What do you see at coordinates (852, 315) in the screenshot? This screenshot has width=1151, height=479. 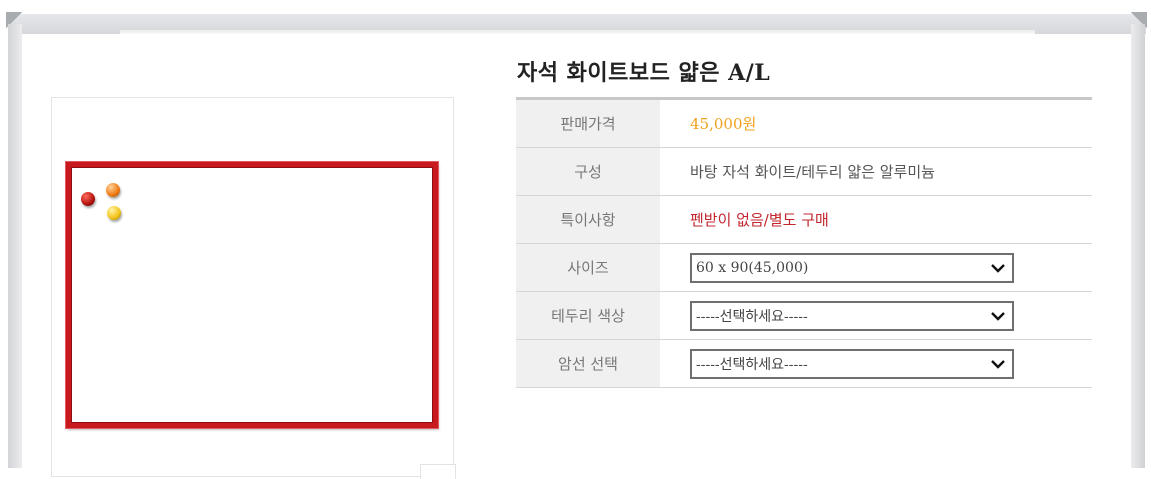 I see `frame-color-select: -----선택하세요-----` at bounding box center [852, 315].